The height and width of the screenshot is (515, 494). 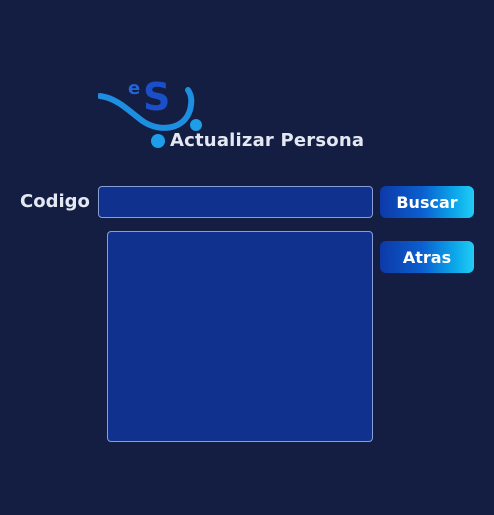 What do you see at coordinates (156, 97) in the screenshot?
I see `svg-text: S` at bounding box center [156, 97].